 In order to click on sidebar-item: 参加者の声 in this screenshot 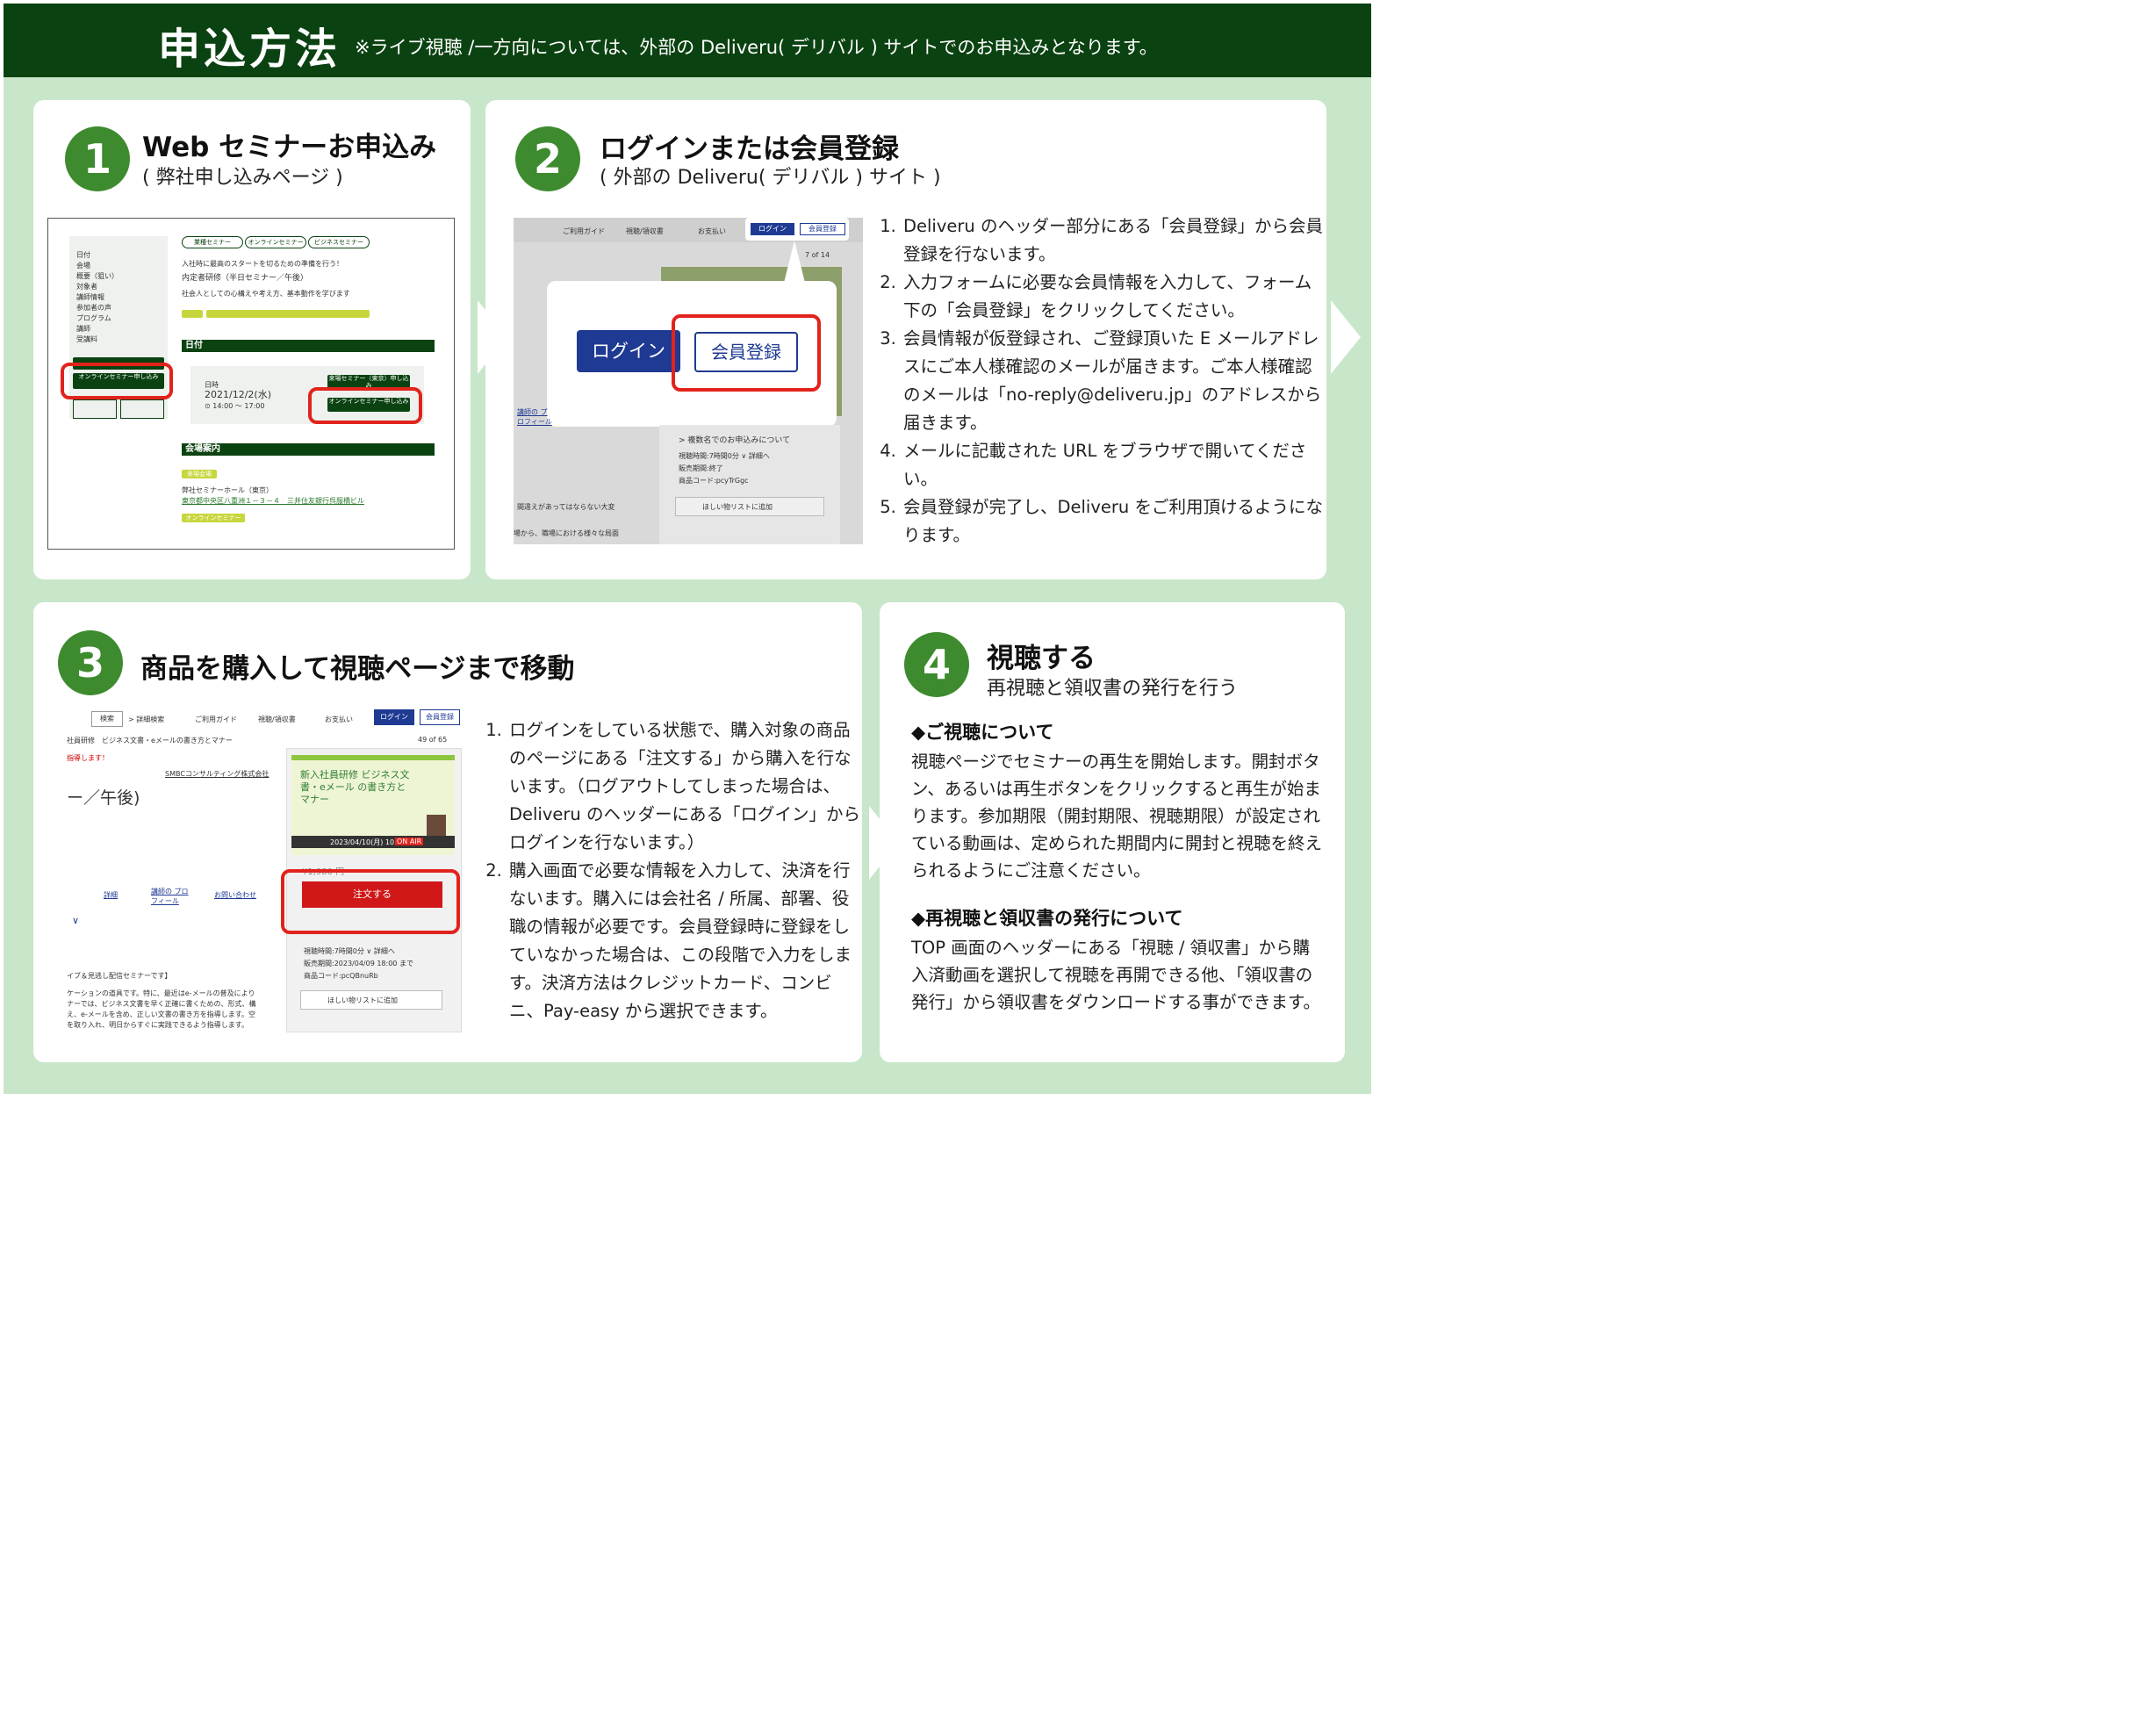, I will do `click(98, 308)`.